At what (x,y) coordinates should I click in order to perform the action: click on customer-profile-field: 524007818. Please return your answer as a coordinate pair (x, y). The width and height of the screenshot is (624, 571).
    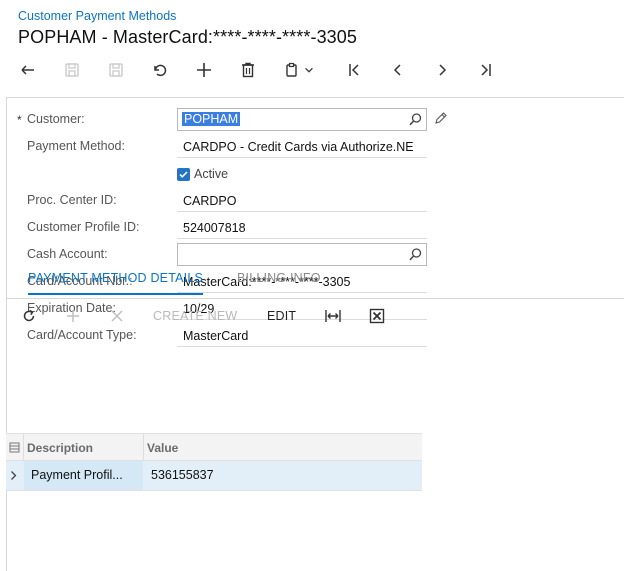
    Looking at the image, I should click on (302, 227).